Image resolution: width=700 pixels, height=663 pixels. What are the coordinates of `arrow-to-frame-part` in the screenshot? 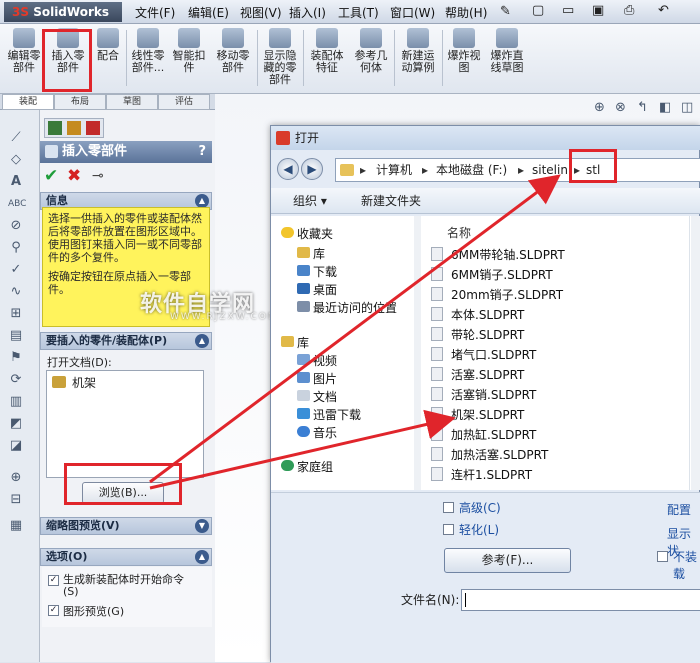 It's located at (302, 449).